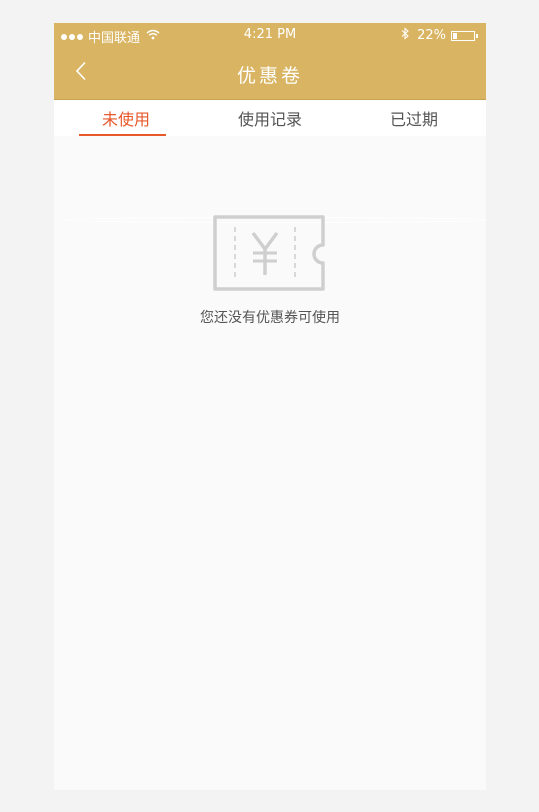  I want to click on empty-state: 您还没有优惠券可使用, so click(270, 270).